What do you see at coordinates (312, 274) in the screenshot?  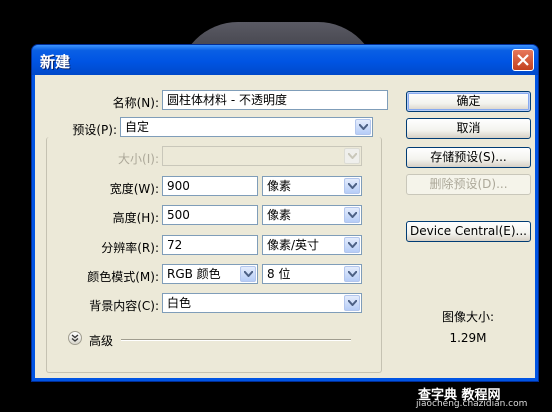 I see `bit-depth-select: 8 位` at bounding box center [312, 274].